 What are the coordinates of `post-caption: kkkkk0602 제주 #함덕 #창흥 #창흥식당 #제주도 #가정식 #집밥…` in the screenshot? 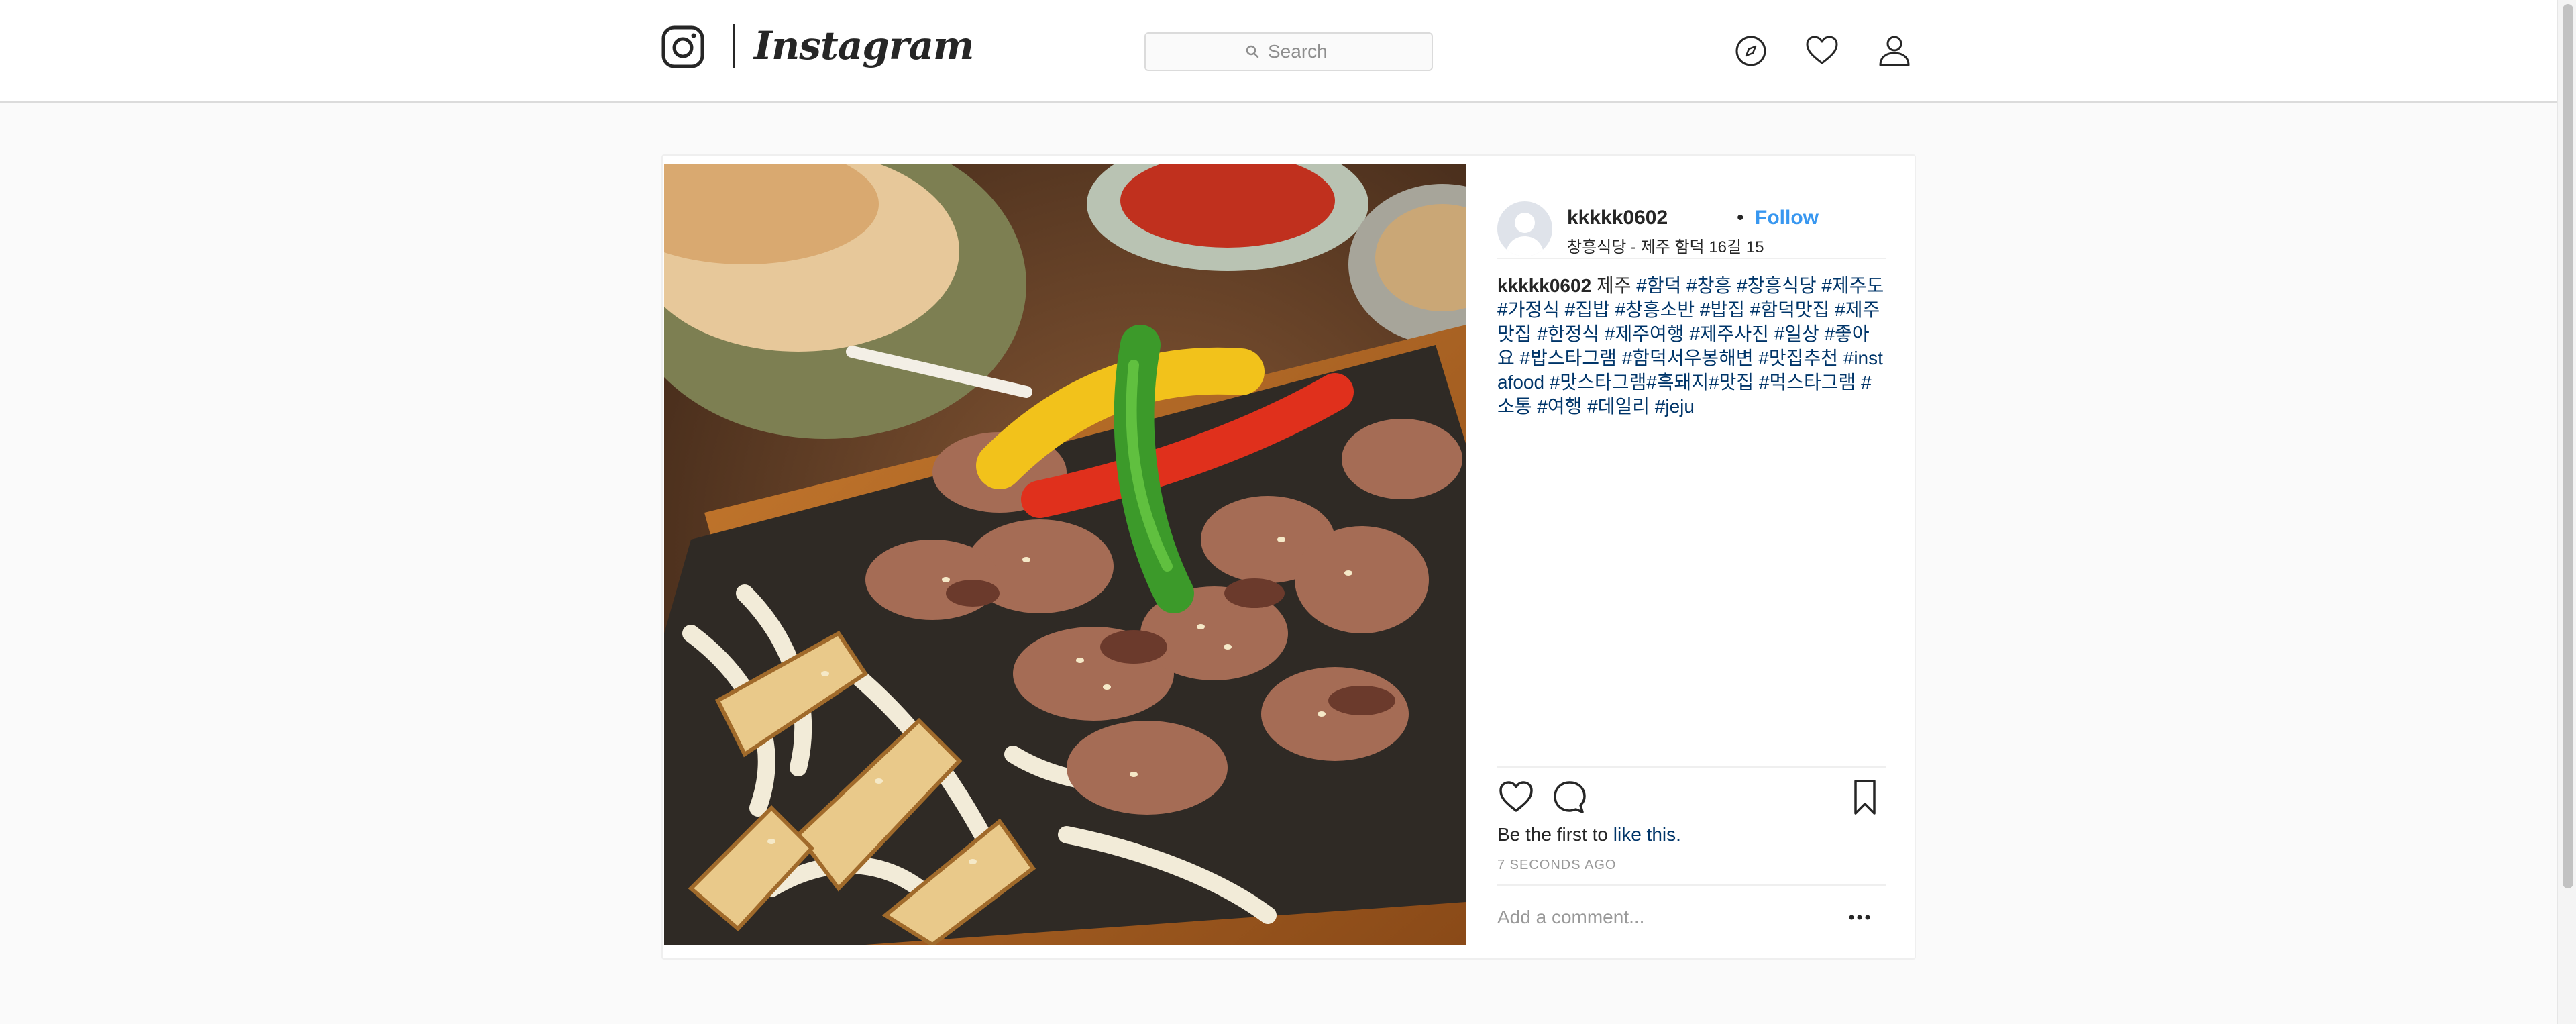 It's located at (1691, 346).